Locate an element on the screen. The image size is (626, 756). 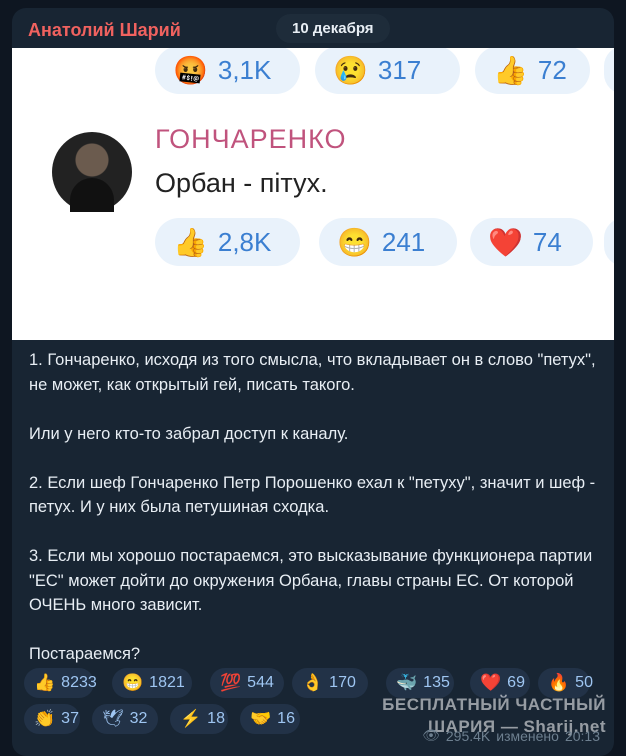
screenshot-reaction-pill: 😁 241 is located at coordinates (388, 242).